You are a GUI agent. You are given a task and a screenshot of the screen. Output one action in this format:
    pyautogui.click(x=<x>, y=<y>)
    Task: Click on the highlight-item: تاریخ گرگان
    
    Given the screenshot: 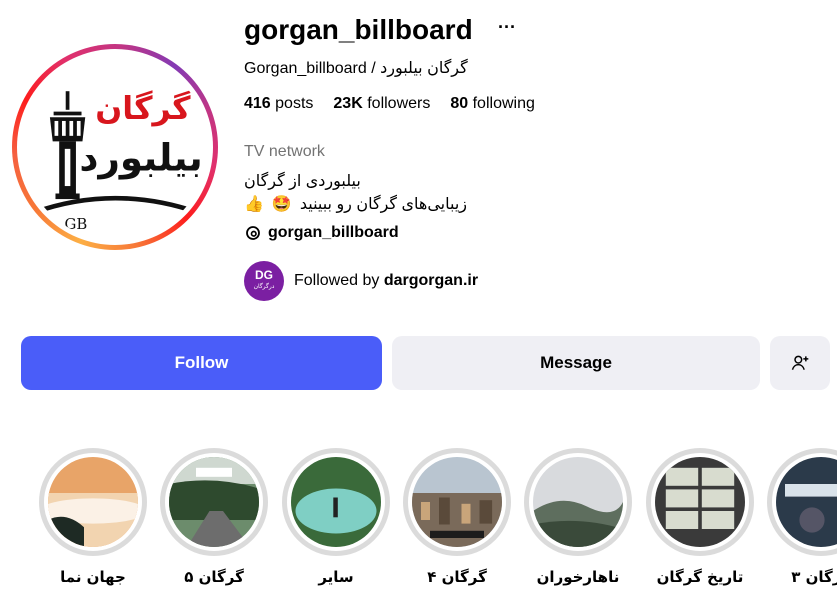 What is the action you would take?
    pyautogui.click(x=700, y=517)
    